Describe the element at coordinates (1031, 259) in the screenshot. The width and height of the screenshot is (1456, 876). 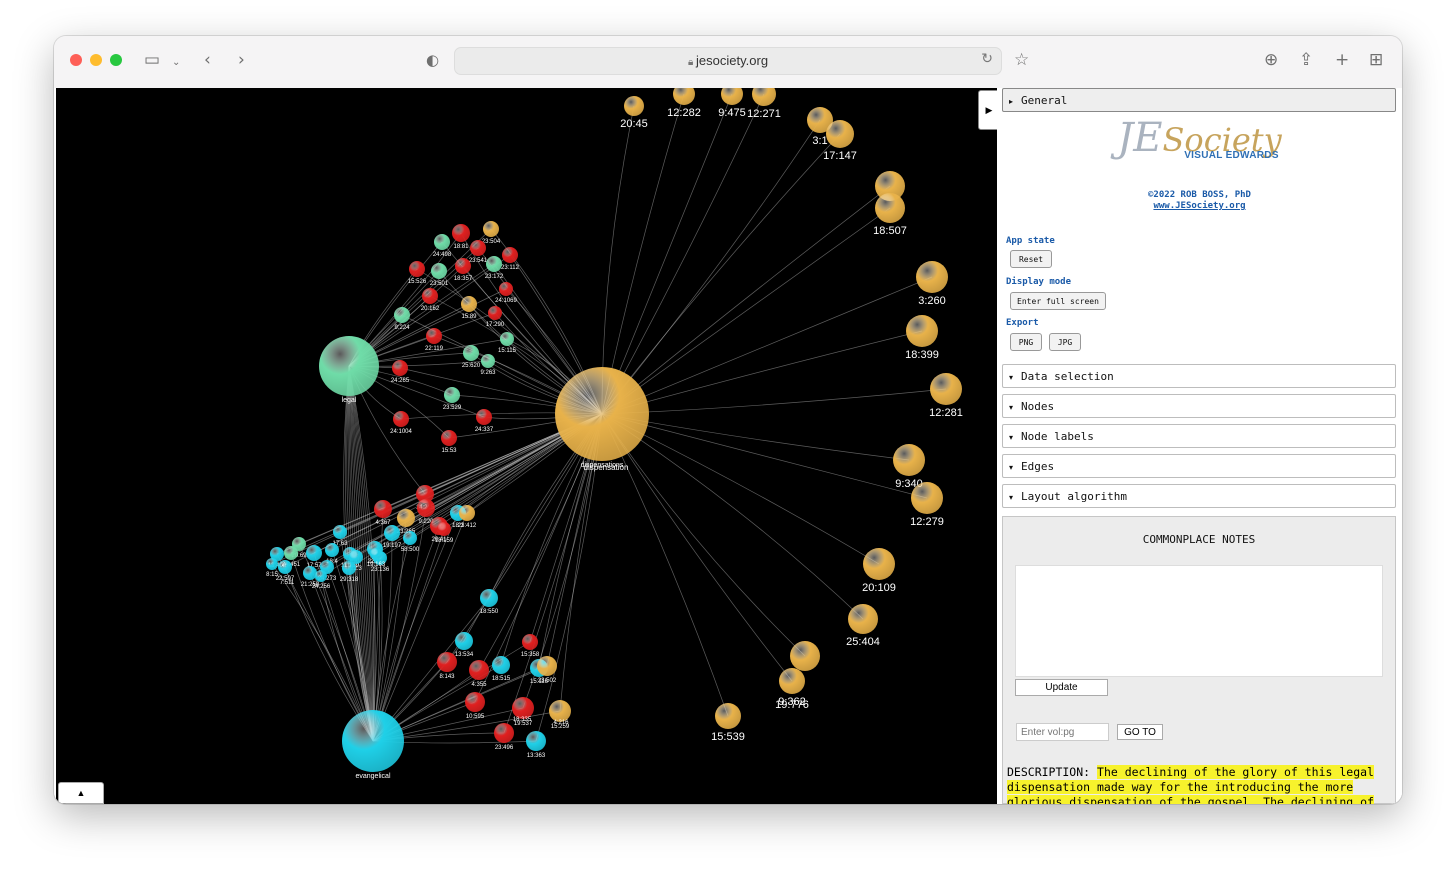
I see `reset-button: Reset` at that location.